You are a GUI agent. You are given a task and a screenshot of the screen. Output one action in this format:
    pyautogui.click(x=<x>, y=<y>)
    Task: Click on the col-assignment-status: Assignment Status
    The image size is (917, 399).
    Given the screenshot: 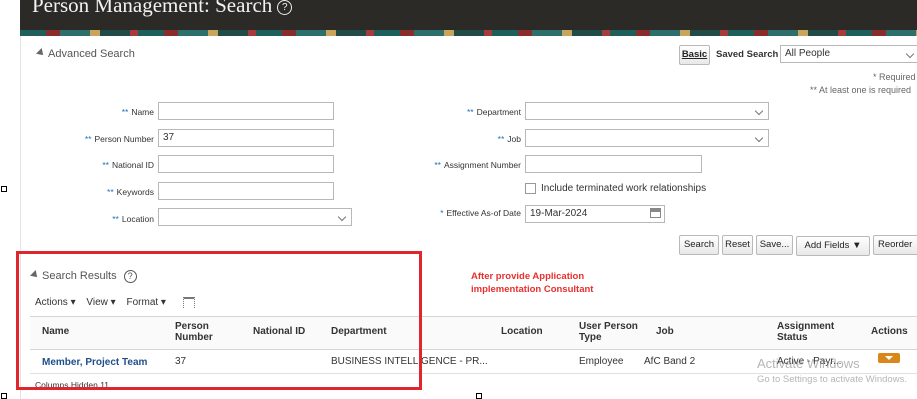 What is the action you would take?
    pyautogui.click(x=805, y=332)
    